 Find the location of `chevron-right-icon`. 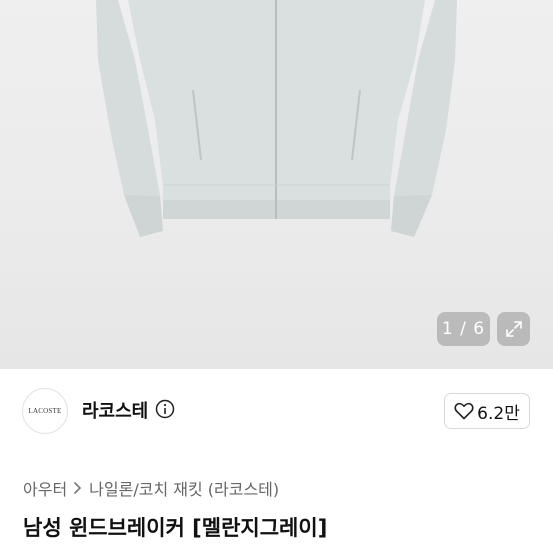

chevron-right-icon is located at coordinates (78, 488).